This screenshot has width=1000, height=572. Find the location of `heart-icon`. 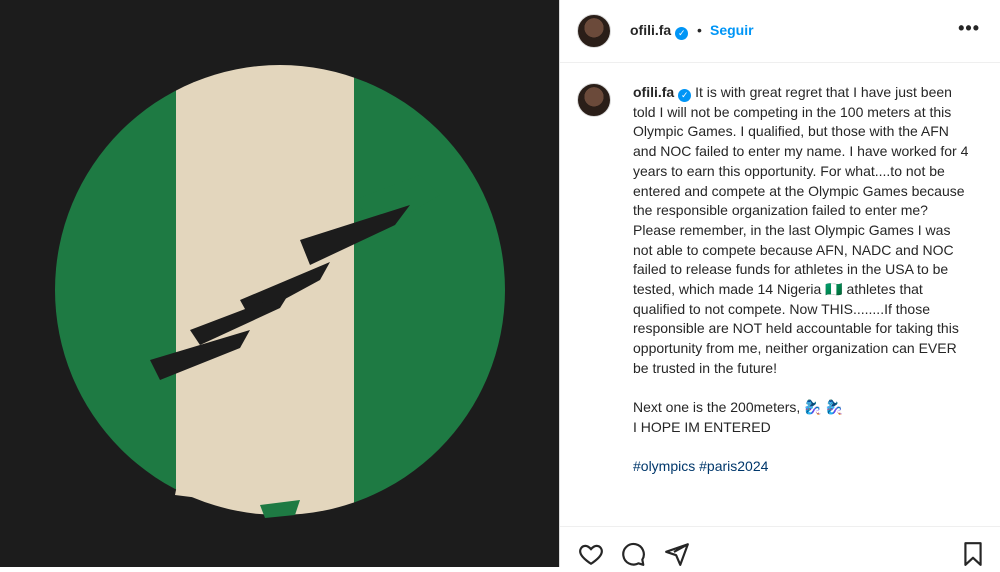

heart-icon is located at coordinates (591, 556).